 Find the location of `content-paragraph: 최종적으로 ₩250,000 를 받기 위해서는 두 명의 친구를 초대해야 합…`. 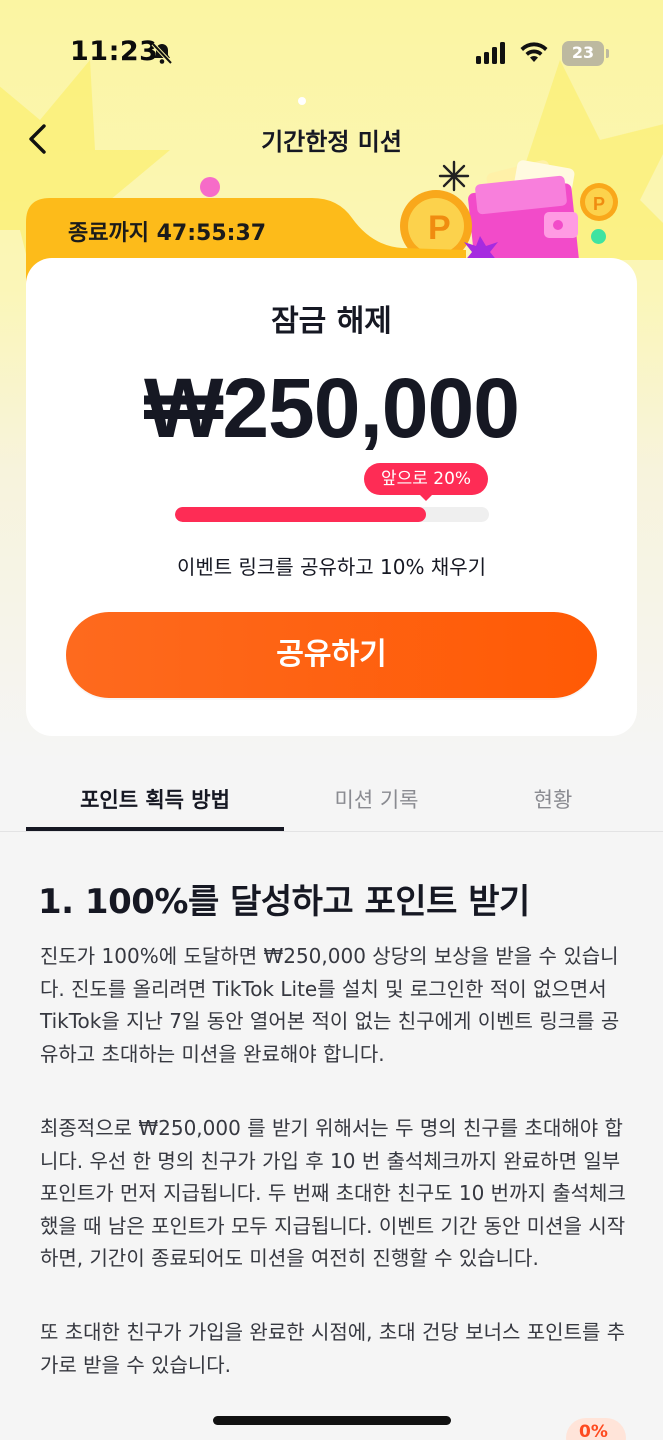

content-paragraph: 최종적으로 ₩250,000 를 받기 위해서는 두 명의 친구를 초대해야 합… is located at coordinates (333, 1193).